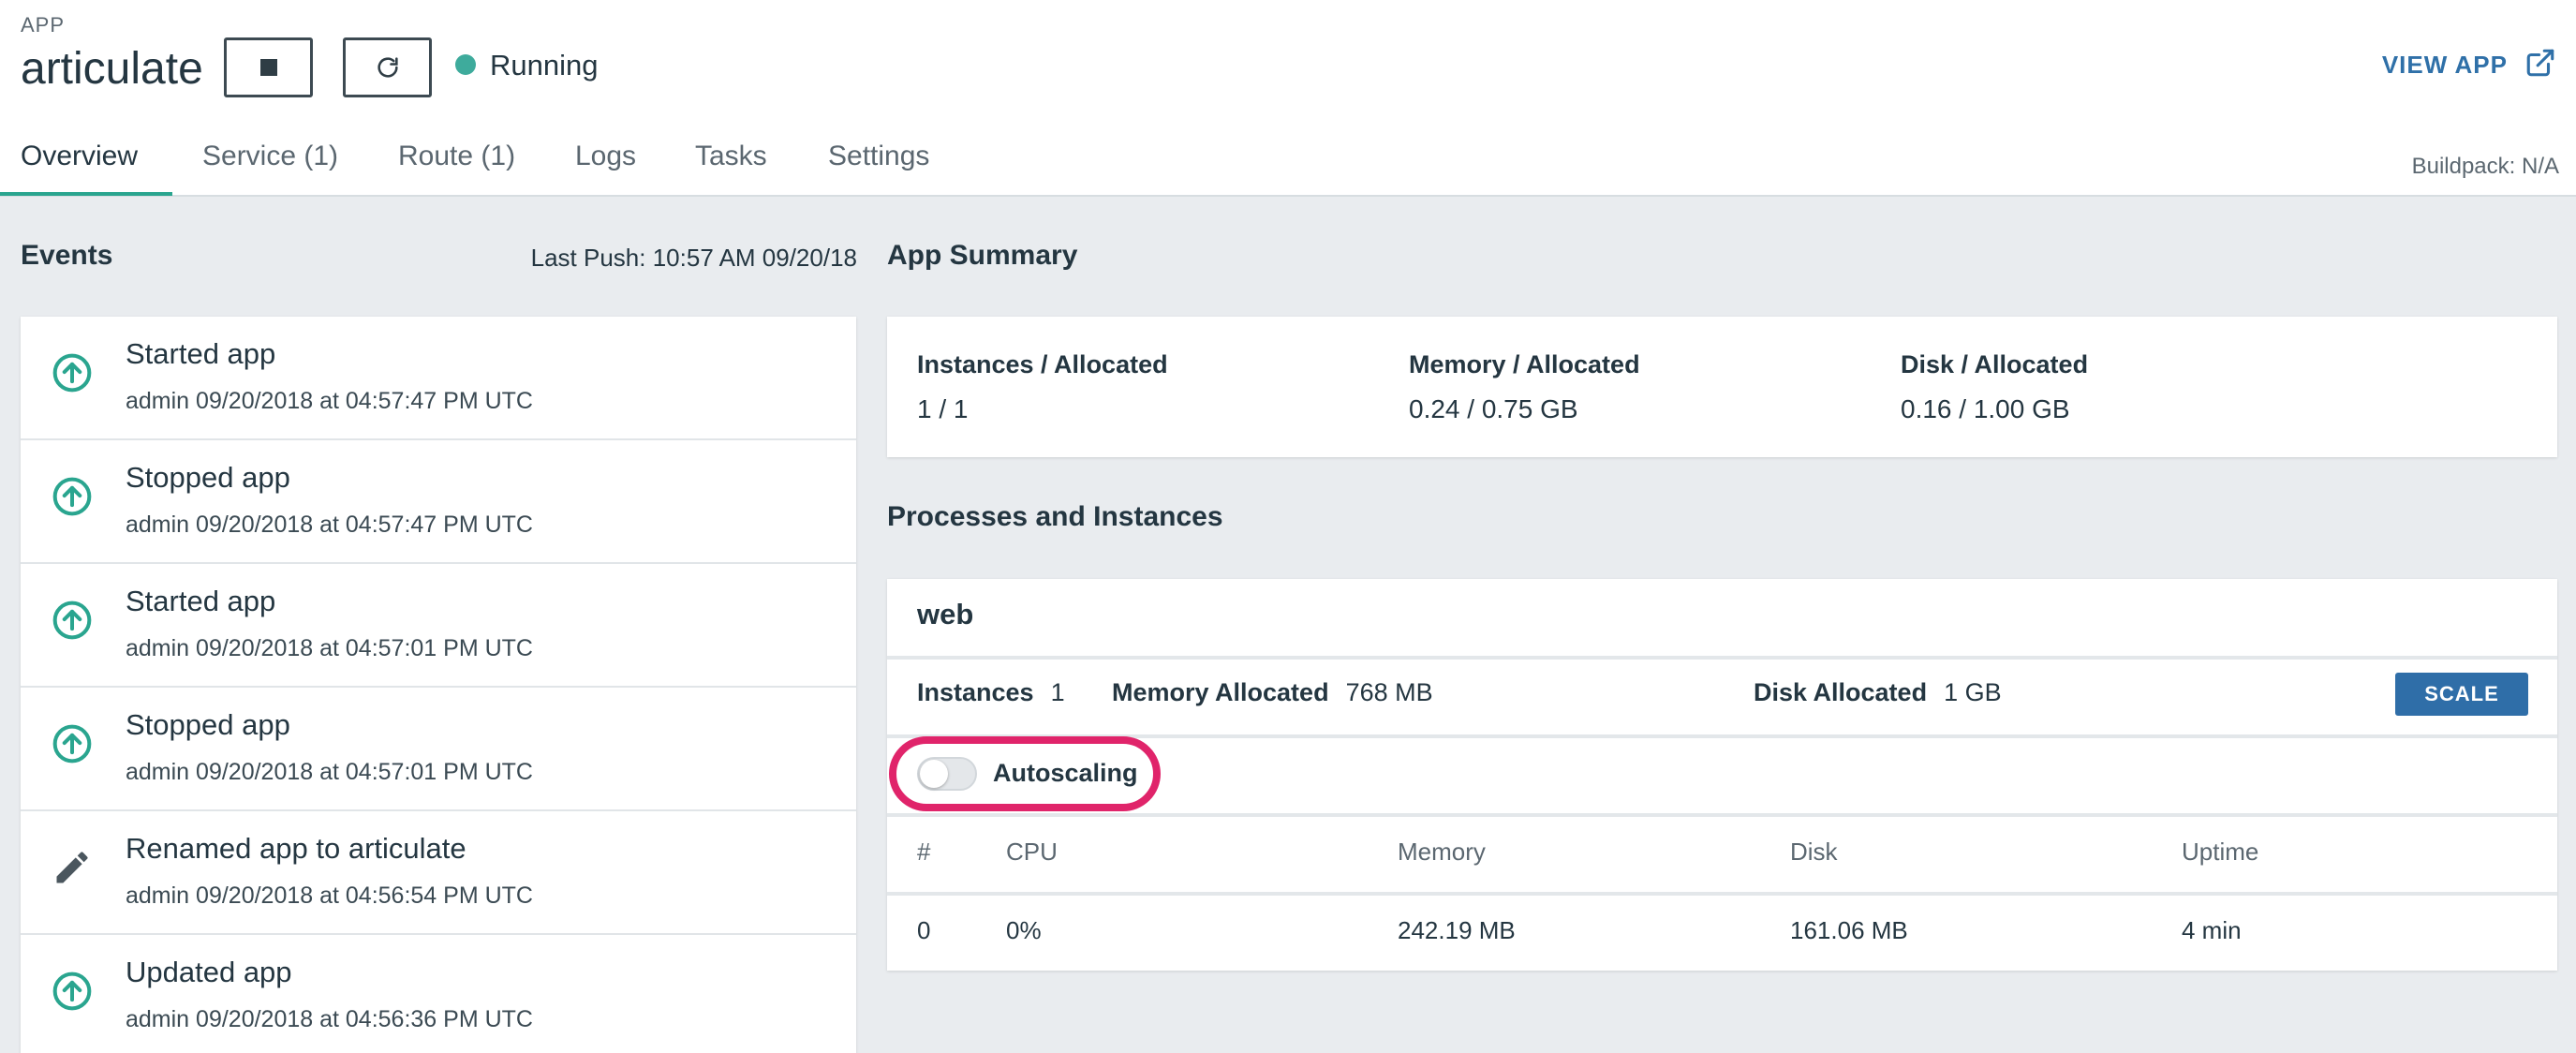 The width and height of the screenshot is (2576, 1053). What do you see at coordinates (943, 408) in the screenshot?
I see `summary-instances-value: 1 / 1` at bounding box center [943, 408].